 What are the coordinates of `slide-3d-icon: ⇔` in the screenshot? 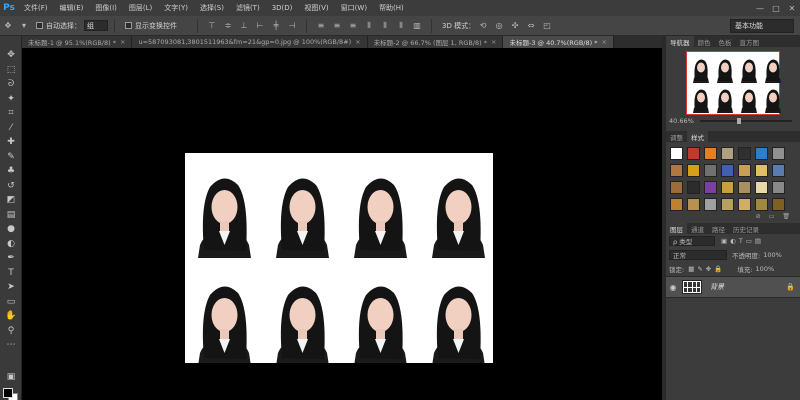 It's located at (531, 26).